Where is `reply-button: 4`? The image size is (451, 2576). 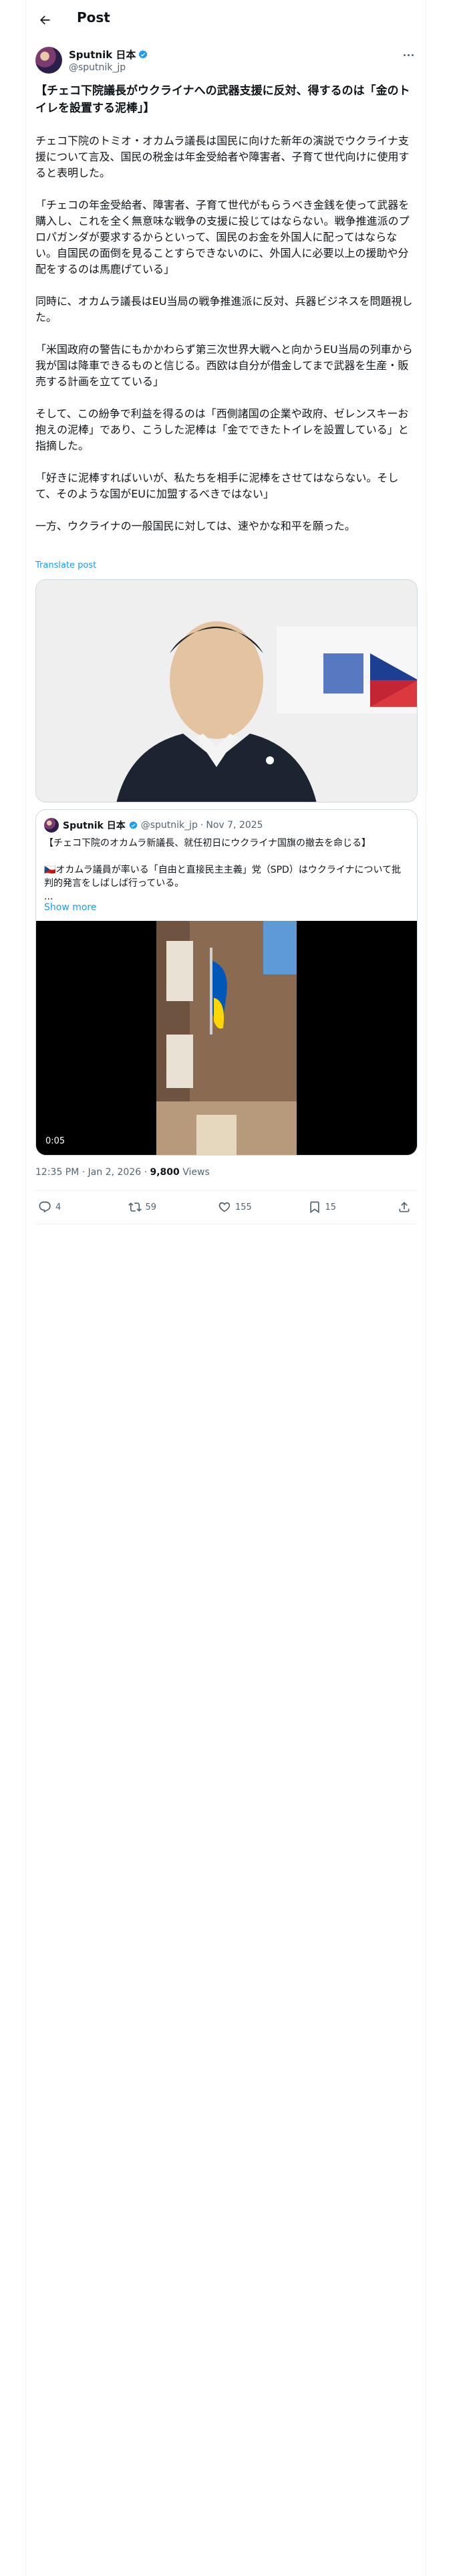
reply-button: 4 is located at coordinates (58, 1207).